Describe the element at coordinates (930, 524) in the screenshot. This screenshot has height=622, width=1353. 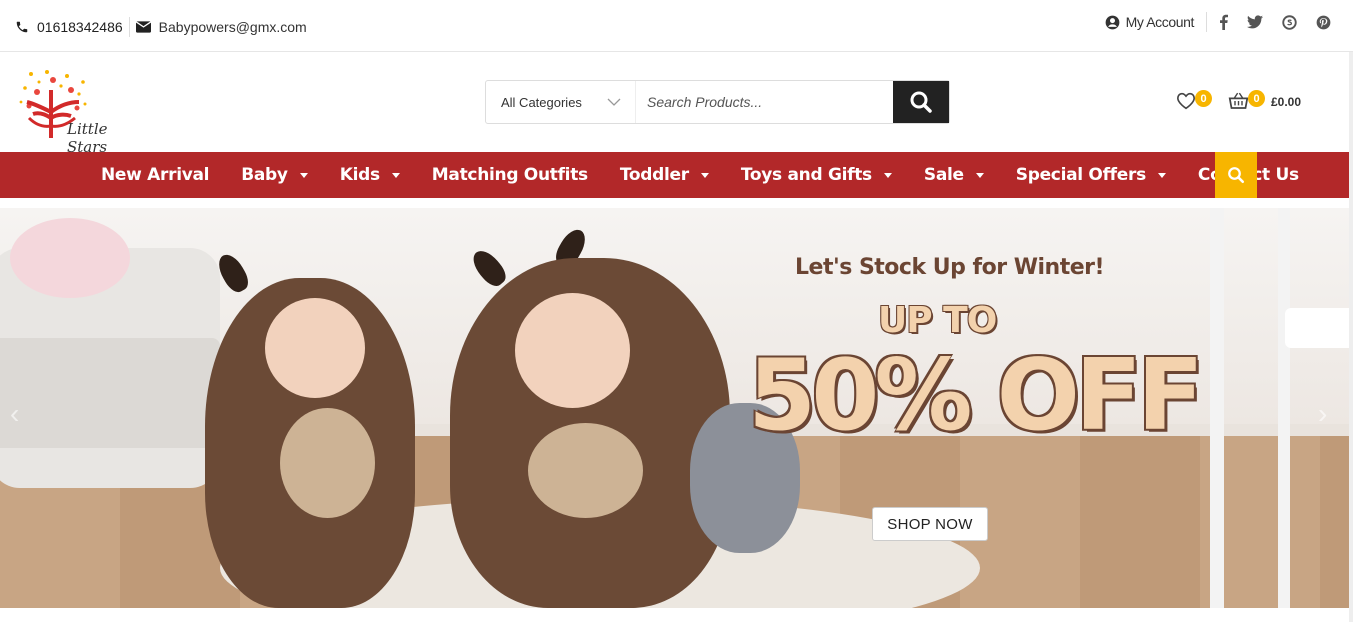
I see `shop-now-button: SHOP NOW` at that location.